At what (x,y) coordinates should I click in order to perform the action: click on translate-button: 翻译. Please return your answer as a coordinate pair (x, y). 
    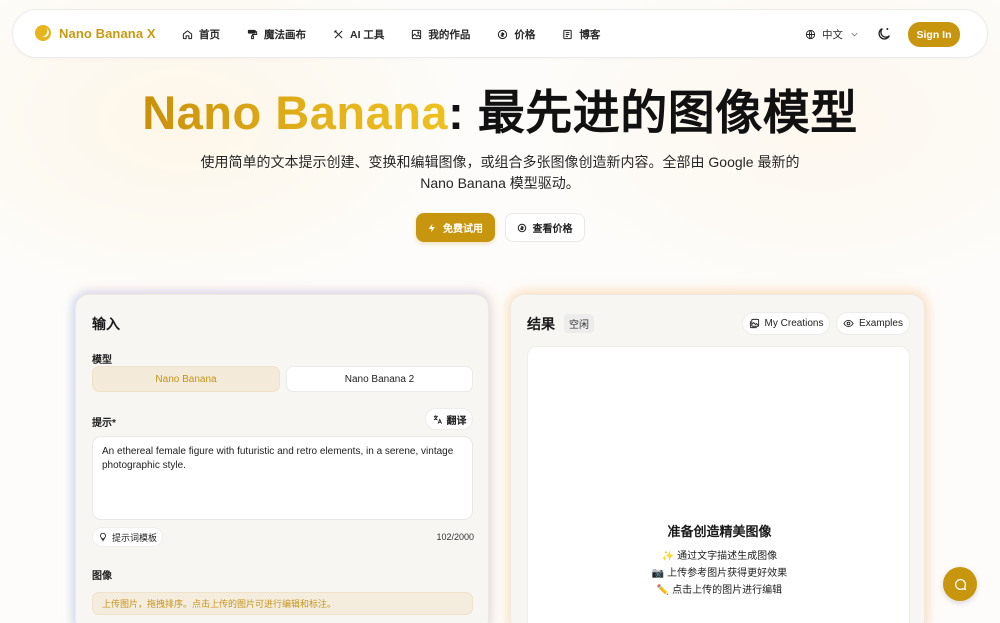
    Looking at the image, I should click on (449, 419).